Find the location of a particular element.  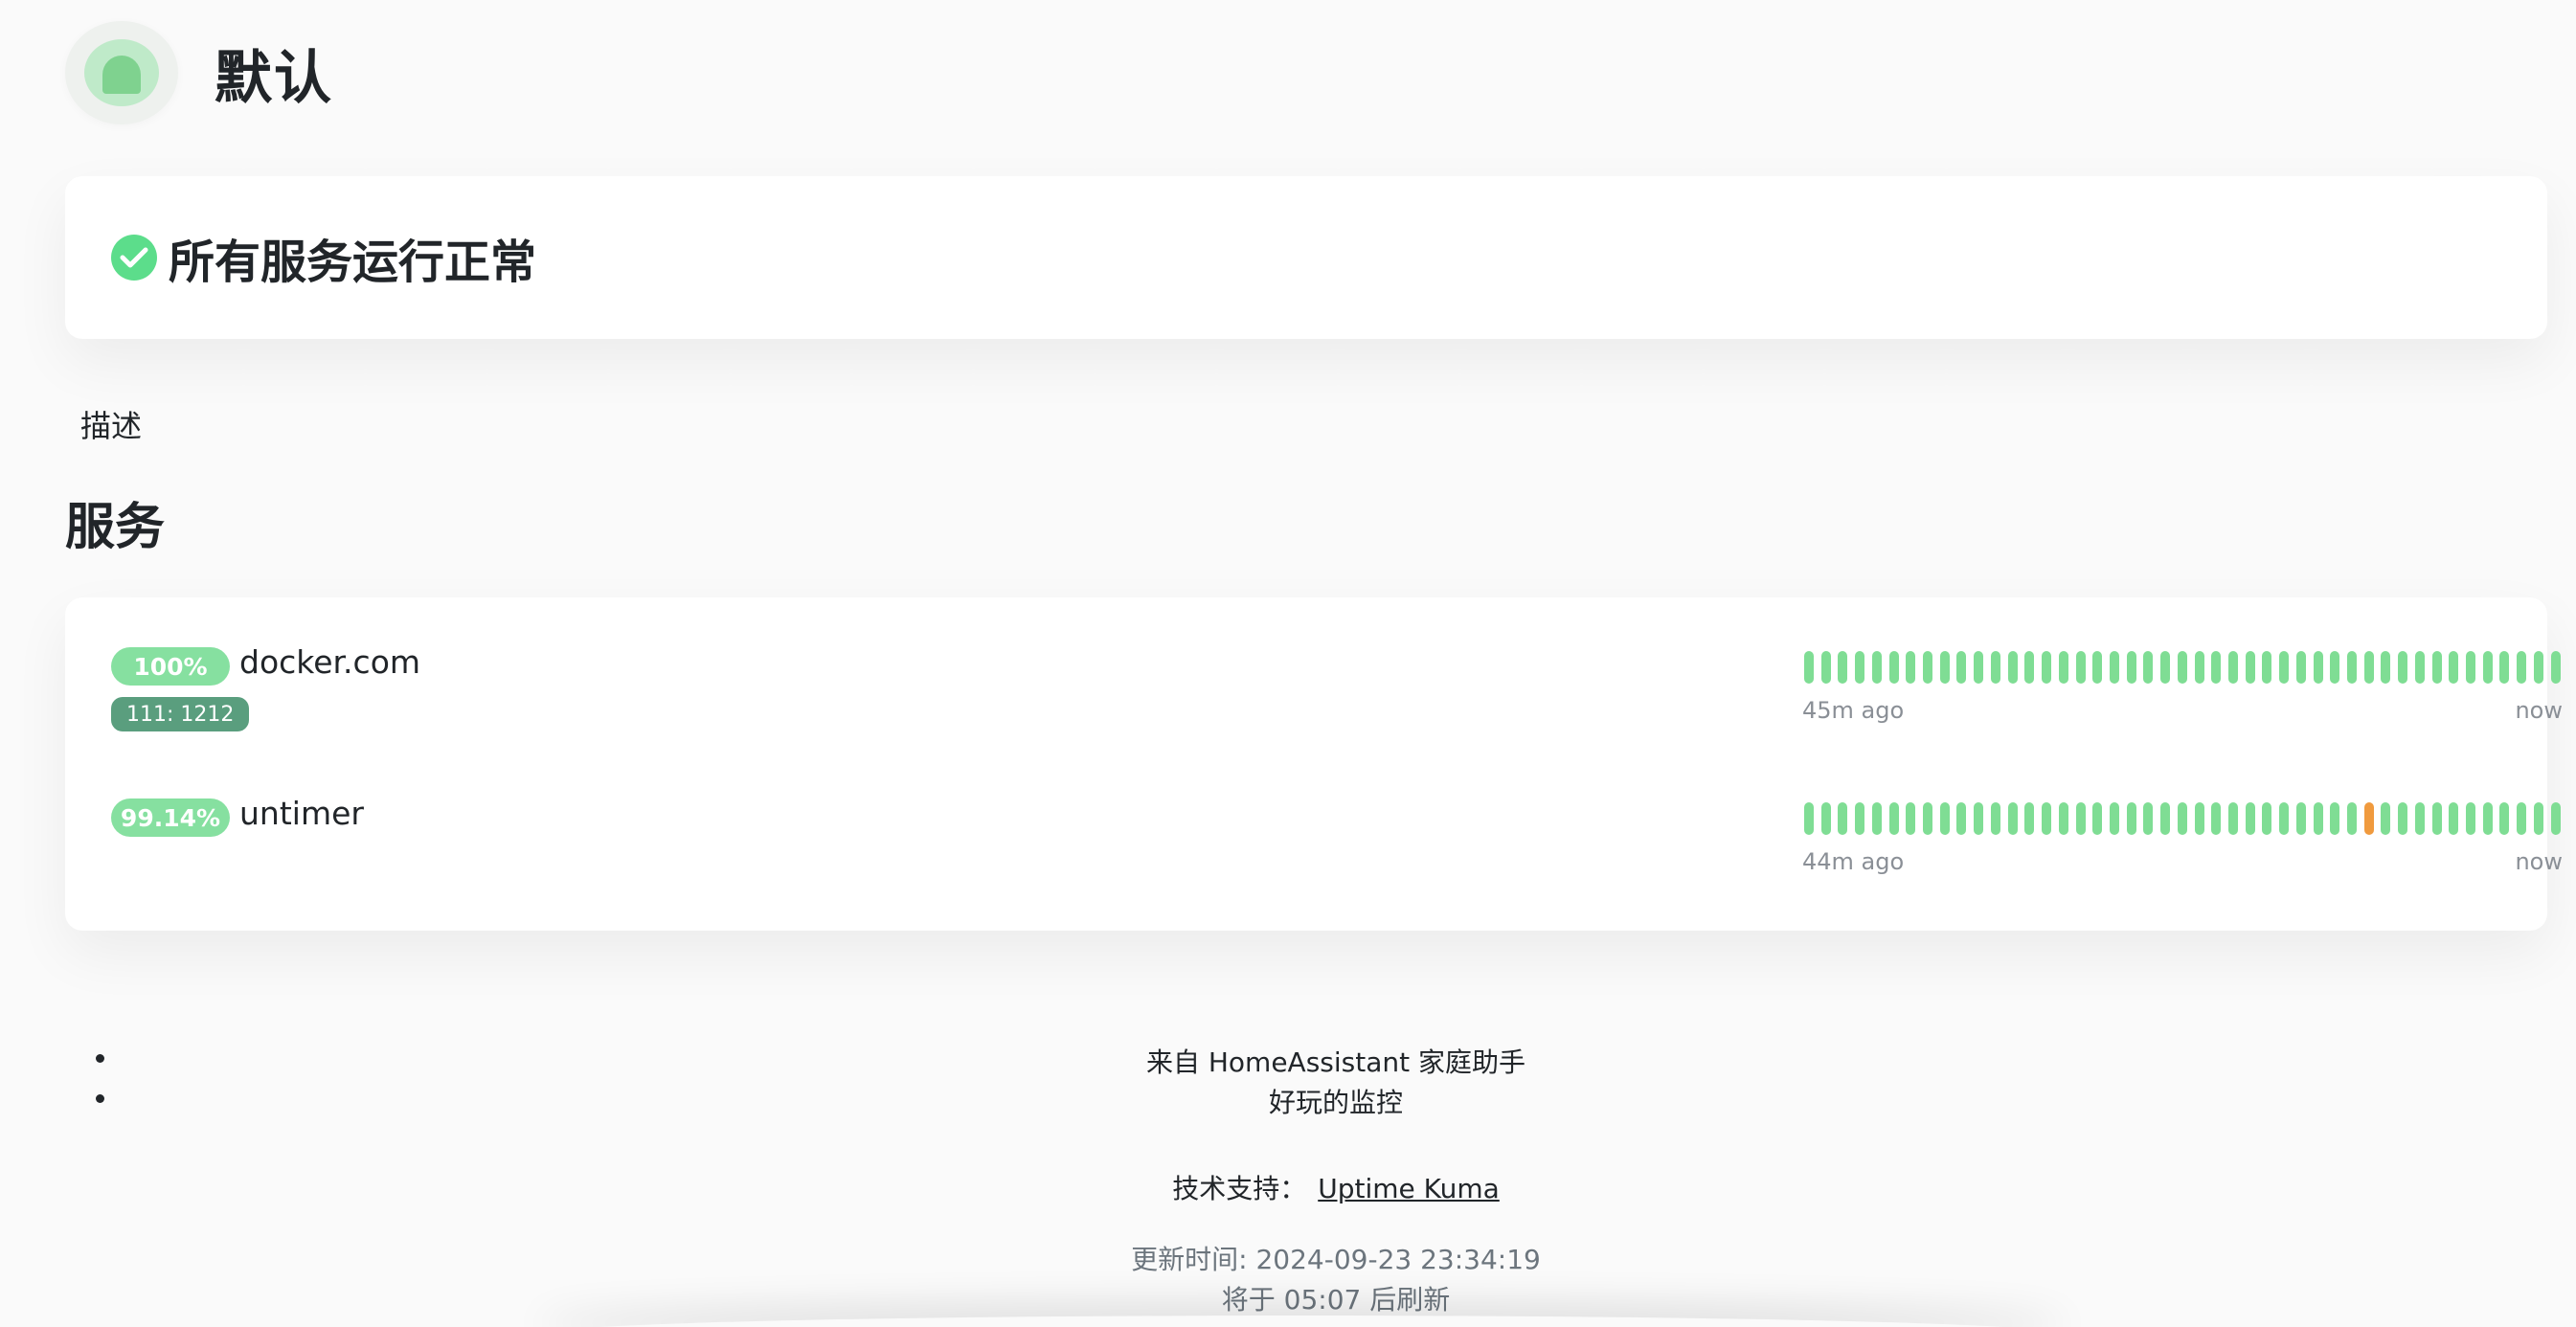

monitor-name: docker.com is located at coordinates (329, 662).